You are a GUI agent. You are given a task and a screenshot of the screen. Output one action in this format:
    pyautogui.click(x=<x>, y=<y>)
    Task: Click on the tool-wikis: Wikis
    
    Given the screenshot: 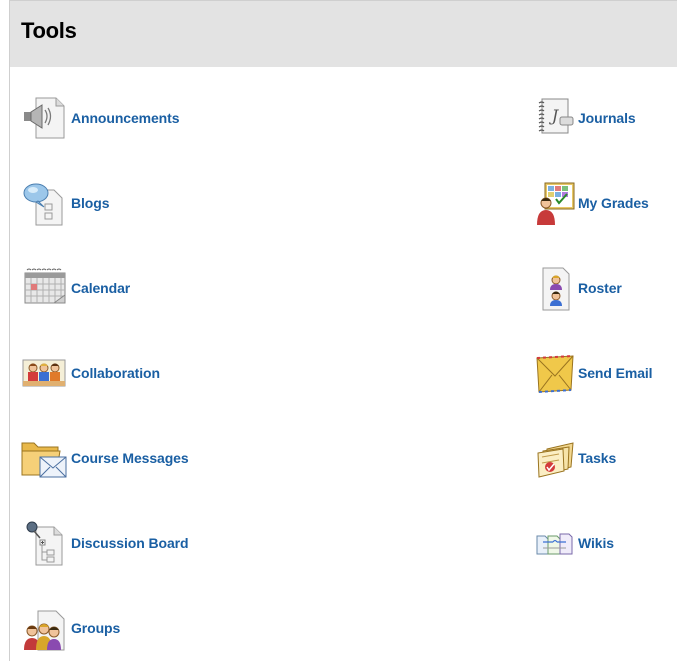 What is the action you would take?
    pyautogui.click(x=574, y=543)
    